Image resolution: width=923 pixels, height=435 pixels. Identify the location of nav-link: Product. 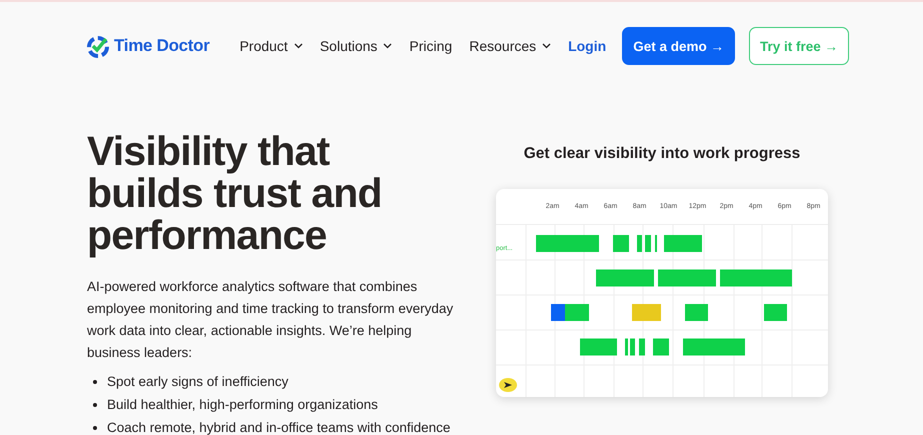
(271, 46).